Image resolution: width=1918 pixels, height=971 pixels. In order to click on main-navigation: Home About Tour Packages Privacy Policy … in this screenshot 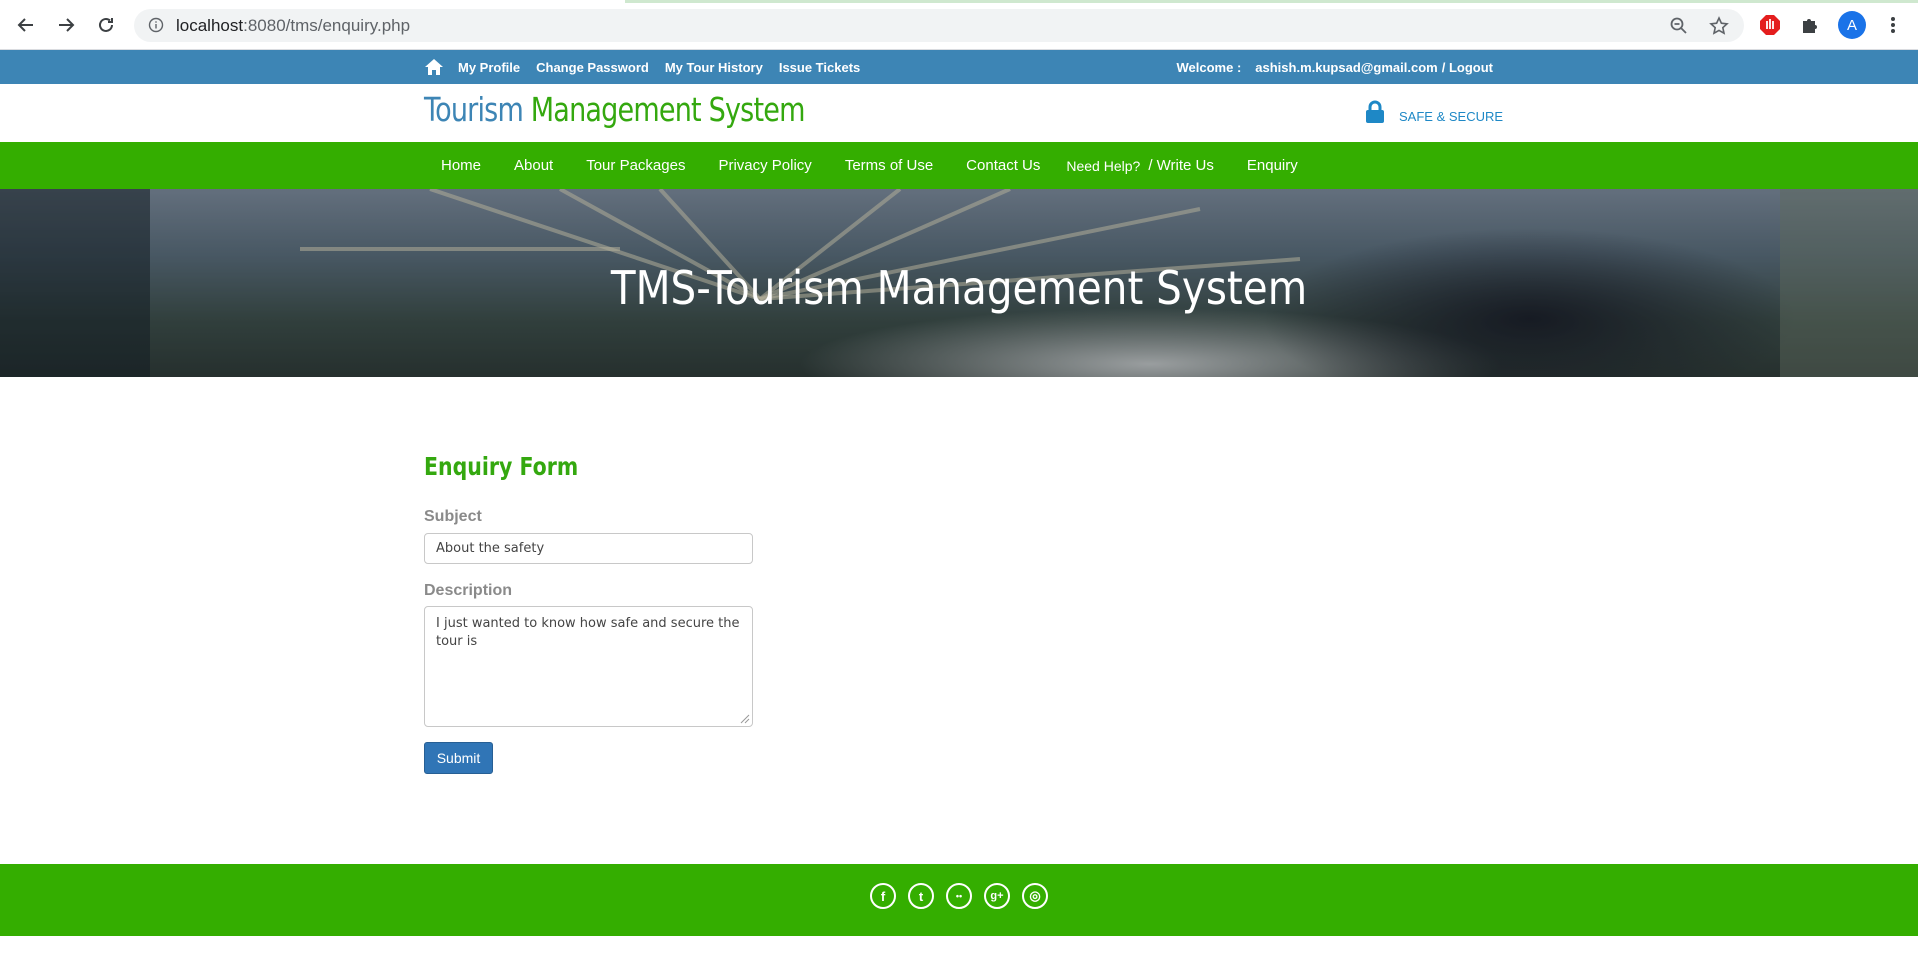, I will do `click(959, 165)`.